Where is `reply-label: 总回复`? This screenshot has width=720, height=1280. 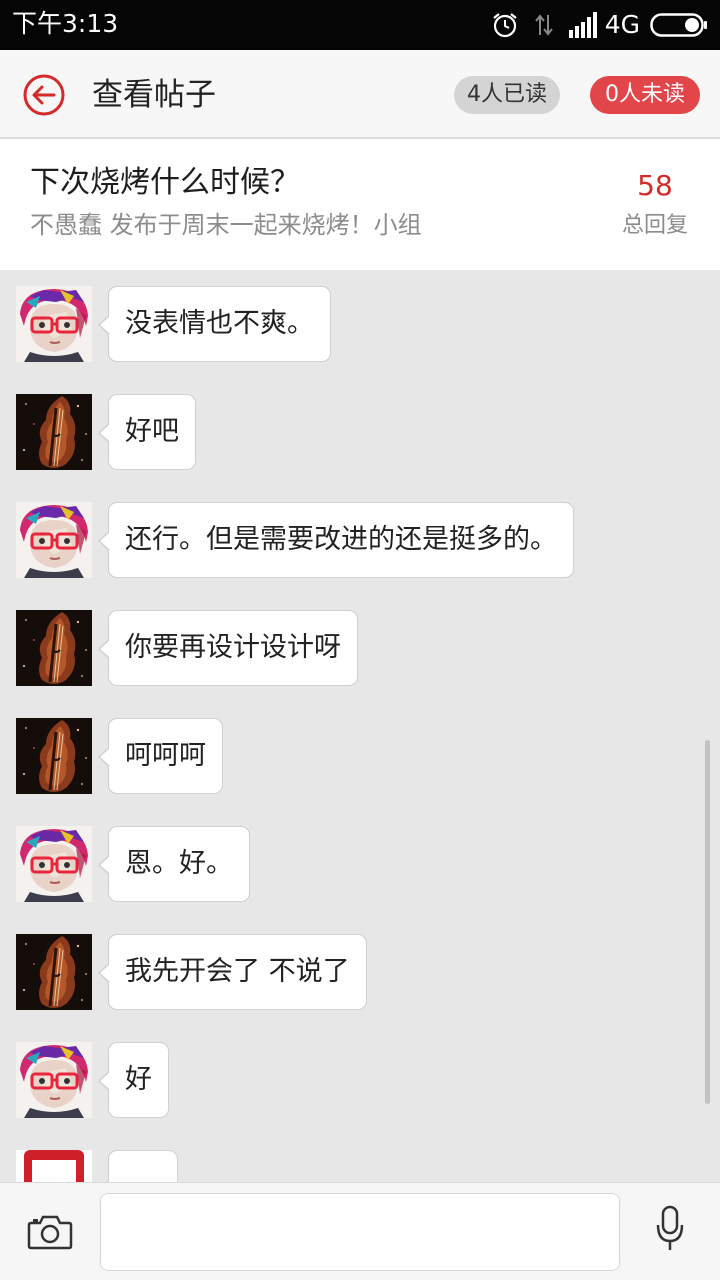
reply-label: 总回复 is located at coordinates (654, 225).